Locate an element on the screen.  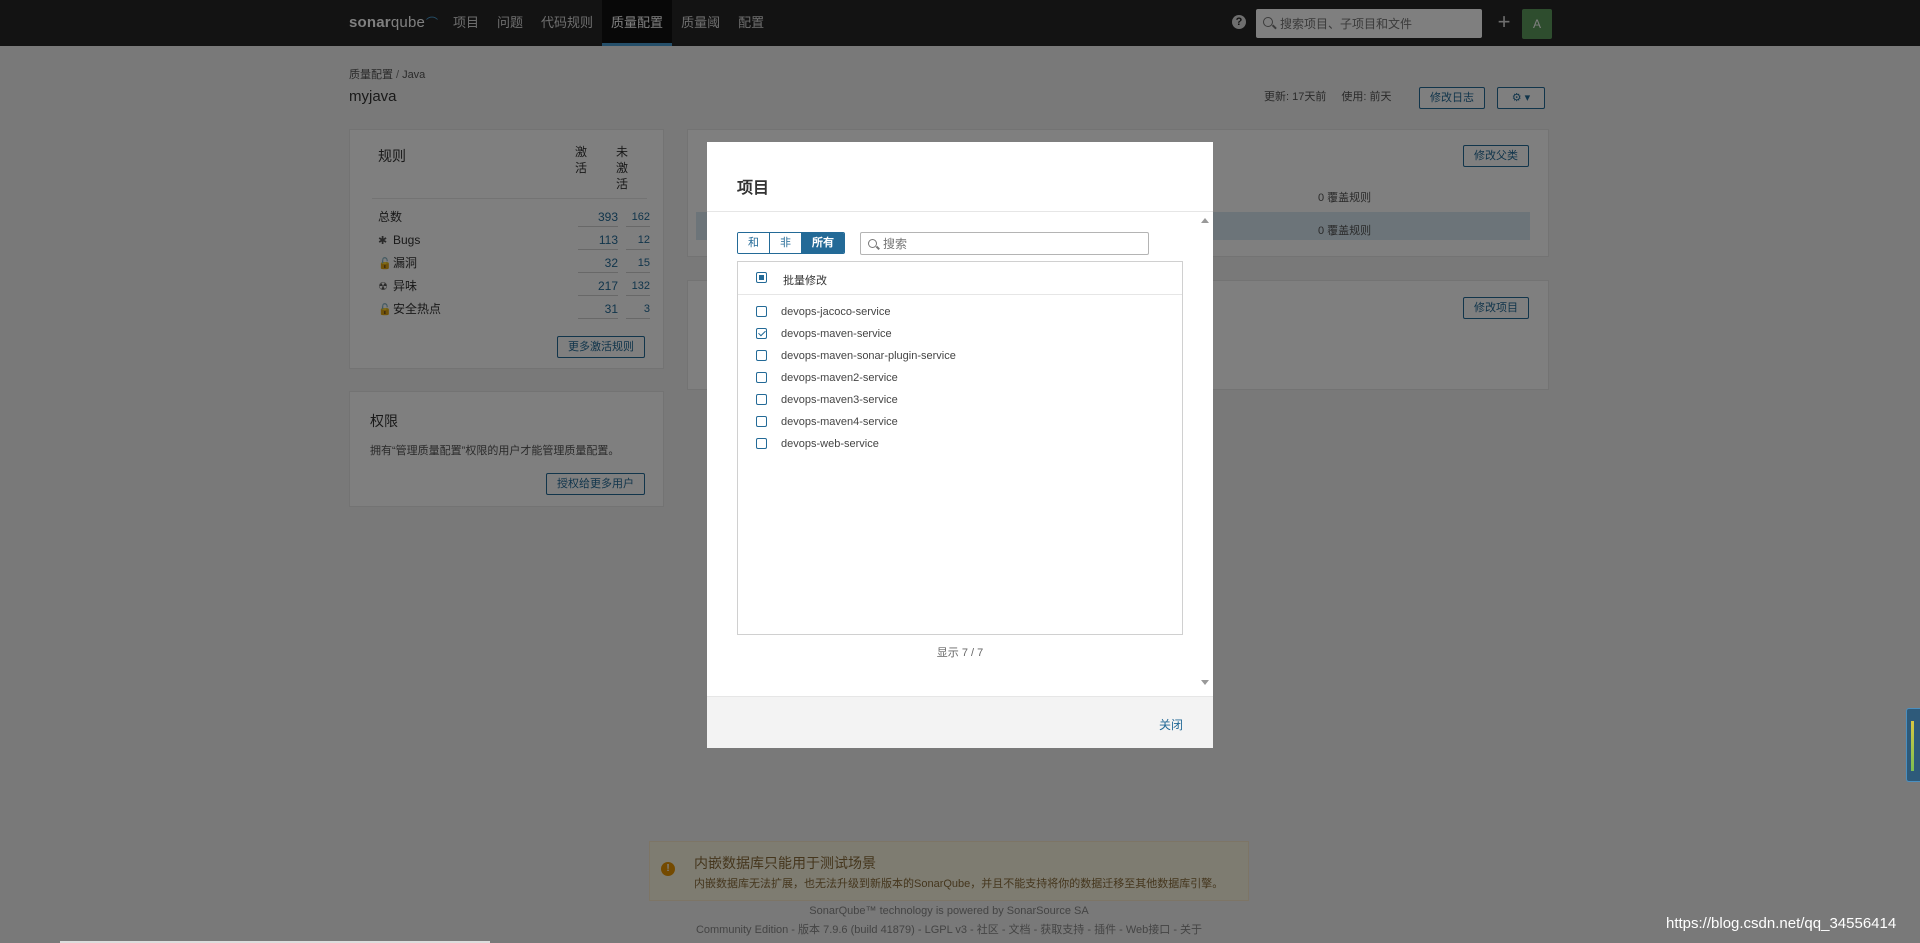
project-name: devops-maven-sonar-plugin-service is located at coordinates (868, 356).